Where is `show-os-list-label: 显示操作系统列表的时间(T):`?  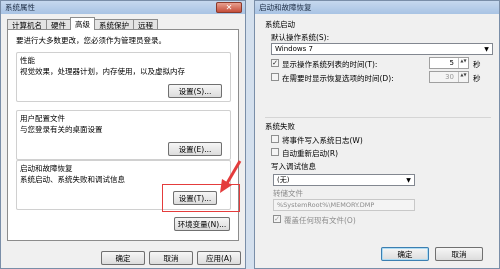 show-os-list-label: 显示操作系统列表的时间(T): is located at coordinates (330, 64).